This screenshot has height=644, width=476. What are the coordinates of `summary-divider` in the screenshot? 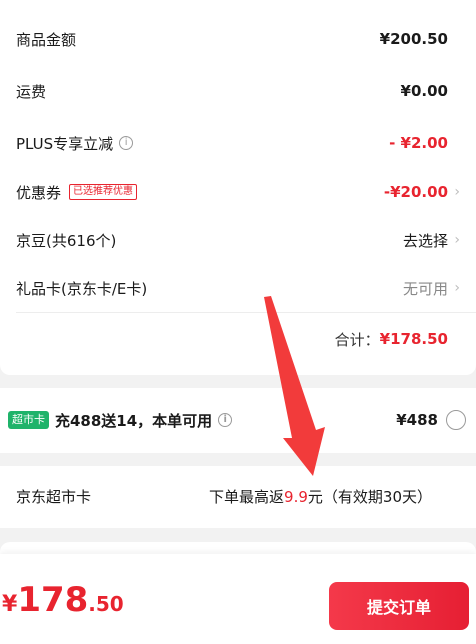 It's located at (246, 312).